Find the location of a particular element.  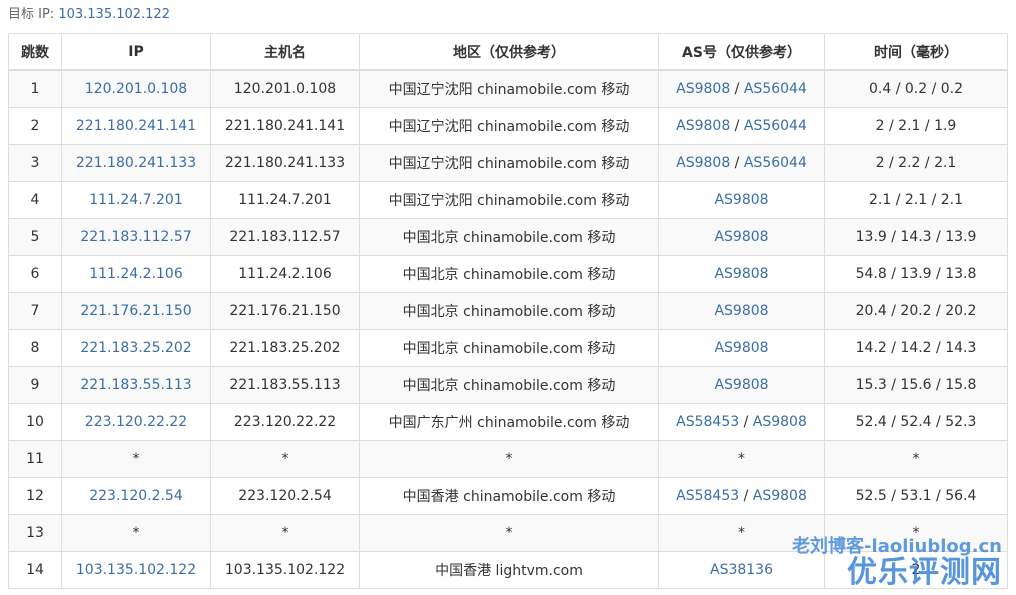

as-cell: AS38136 is located at coordinates (741, 570).